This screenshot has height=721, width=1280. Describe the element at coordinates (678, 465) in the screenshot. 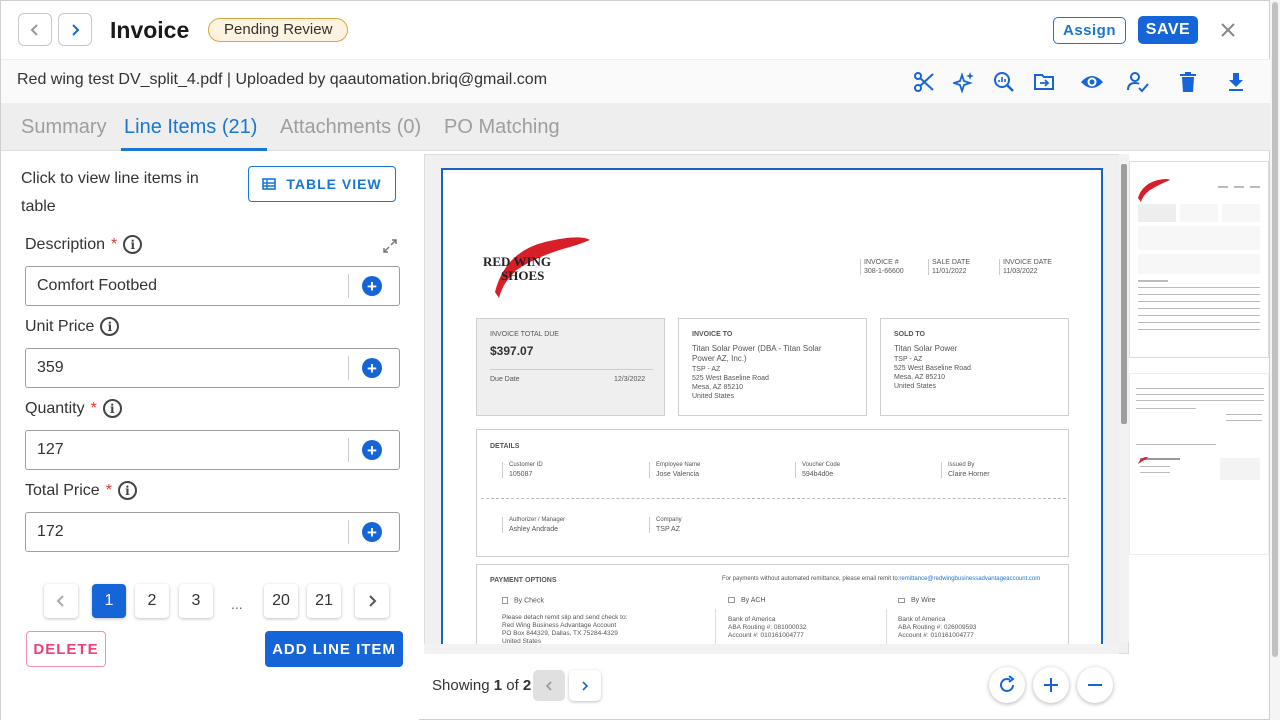

I see `employee-label: Employee Name` at that location.